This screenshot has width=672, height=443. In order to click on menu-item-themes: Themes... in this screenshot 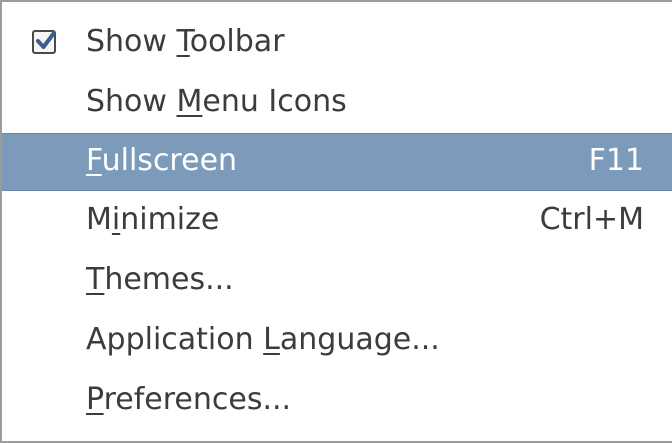, I will do `click(337, 281)`.